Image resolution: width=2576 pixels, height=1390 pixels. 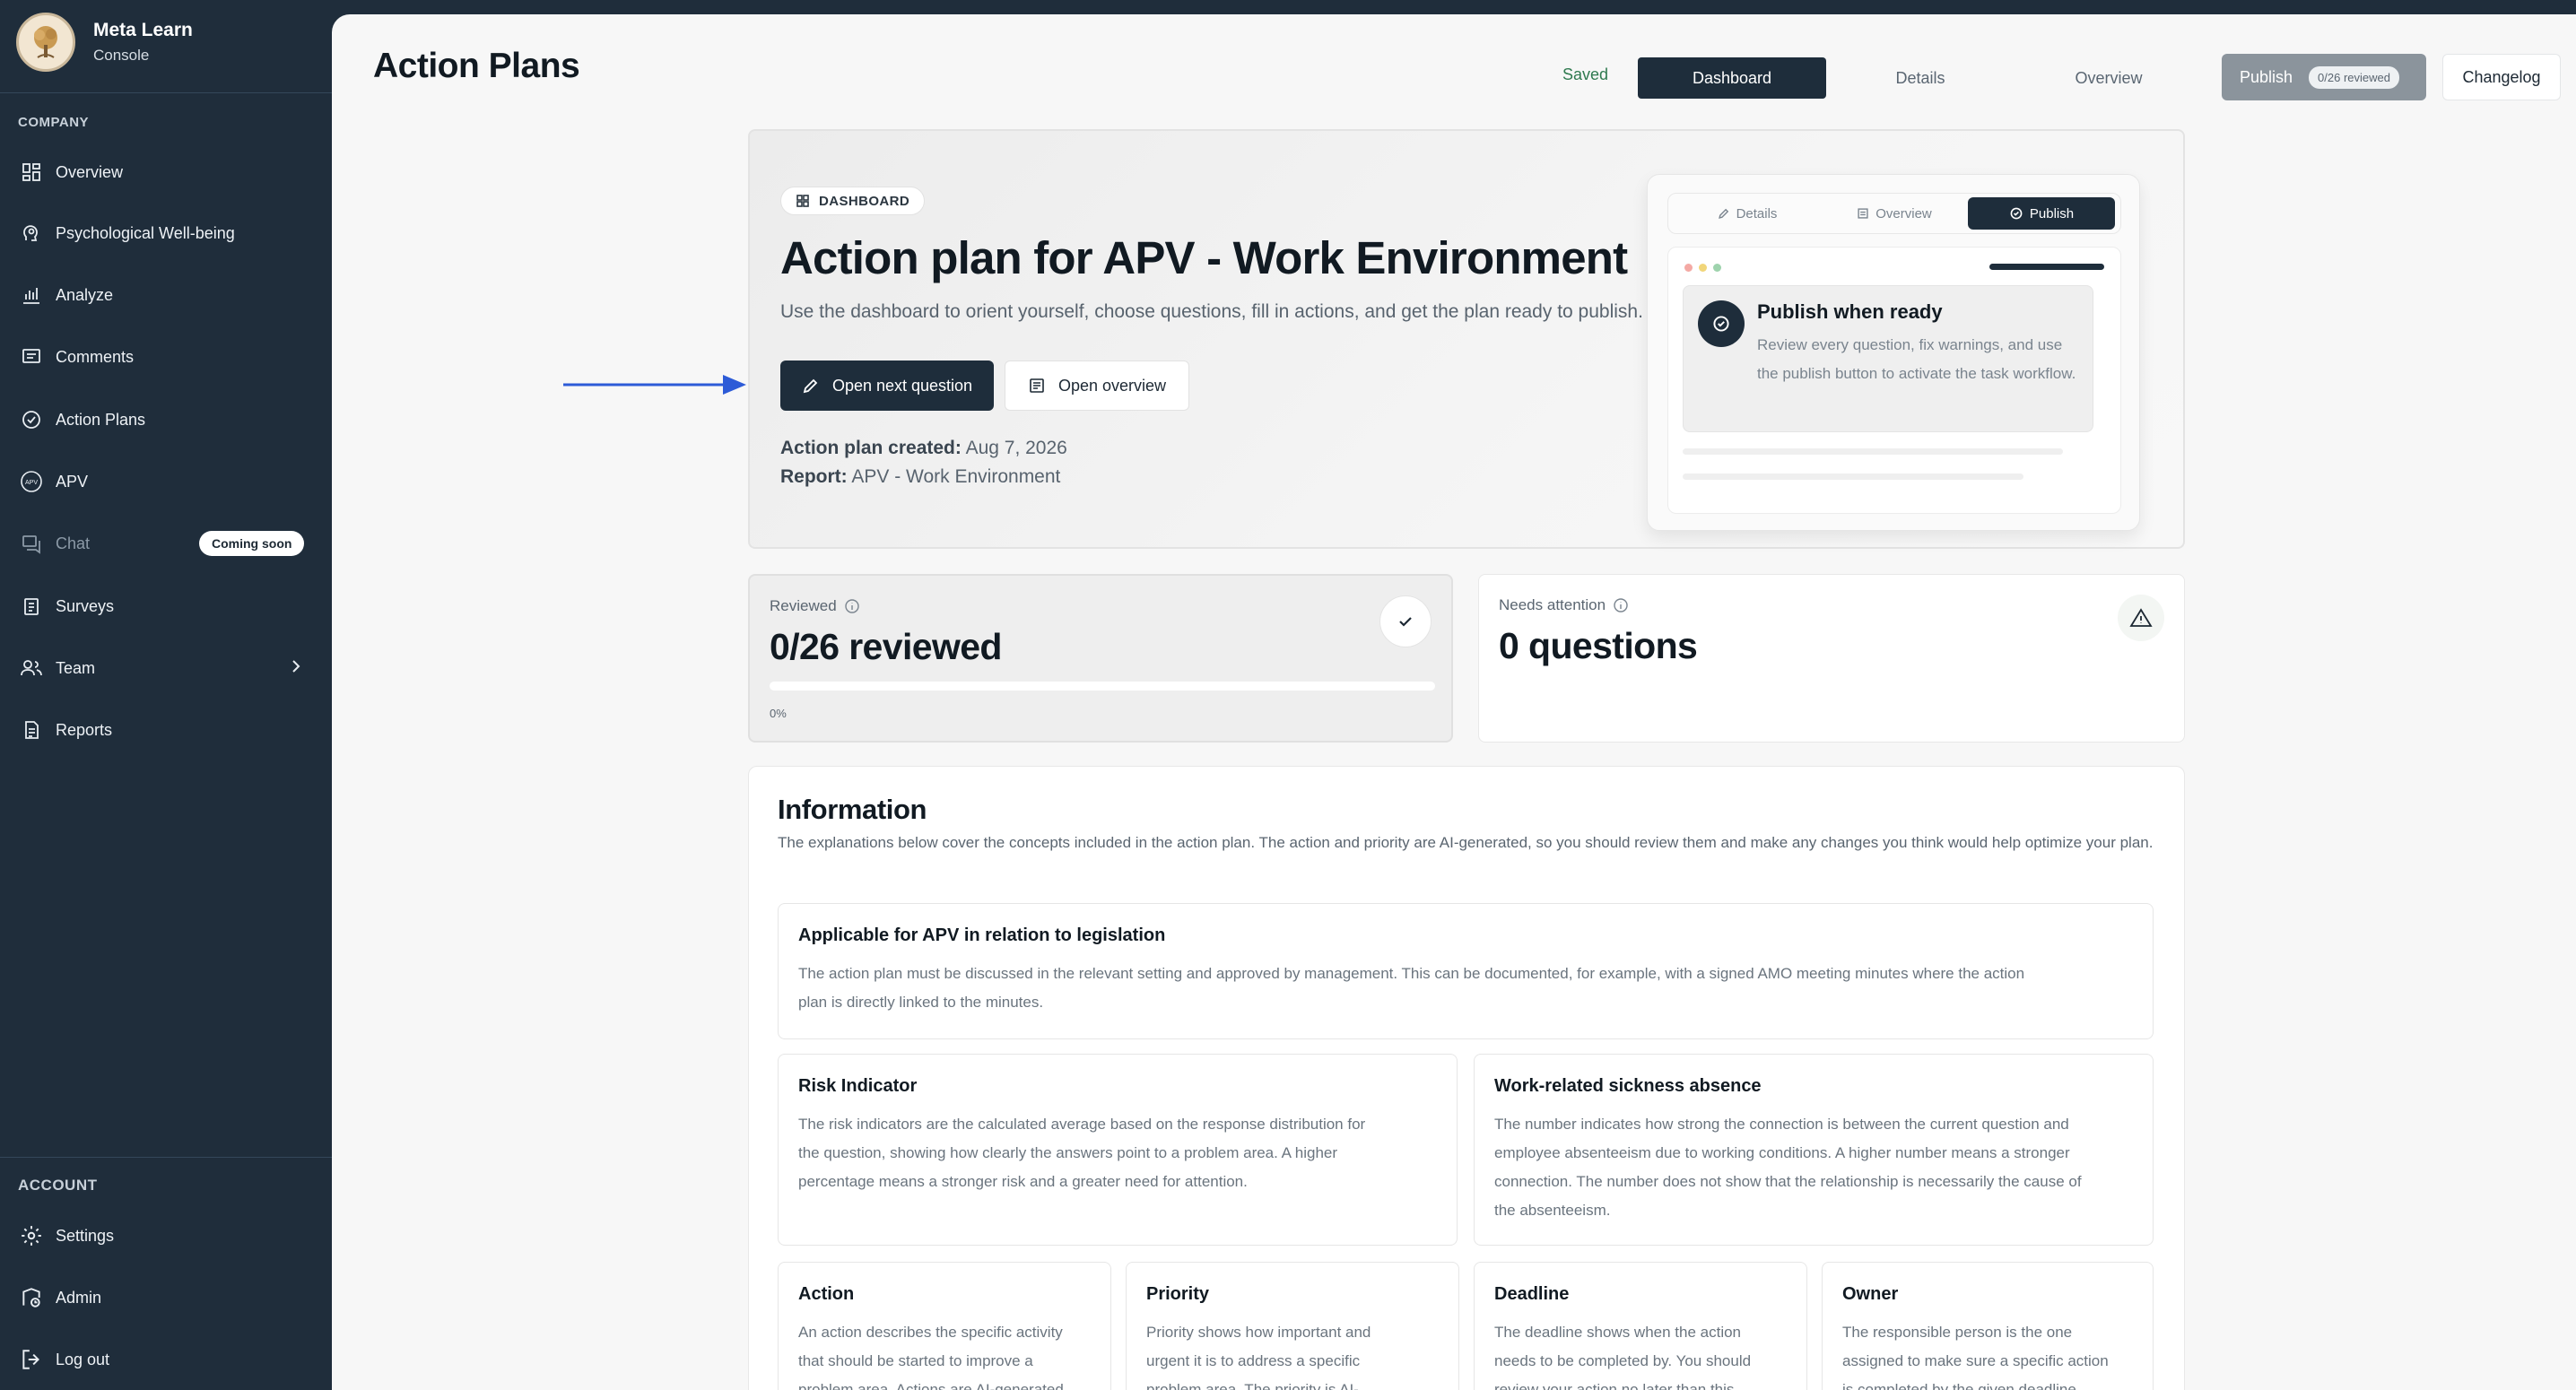 I want to click on changelog-button: Changelog, so click(x=2501, y=77).